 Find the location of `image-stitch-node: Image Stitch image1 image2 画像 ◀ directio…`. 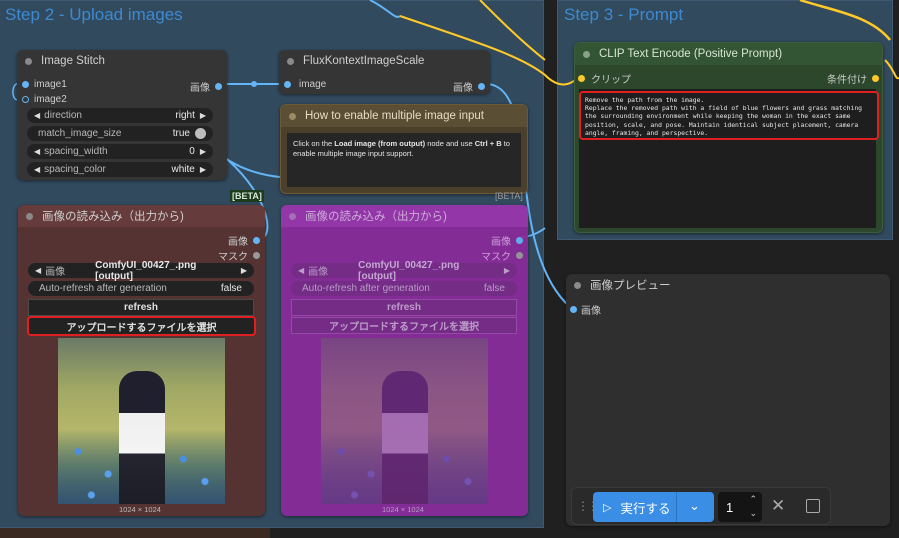

image-stitch-node: Image Stitch image1 image2 画像 ◀ directio… is located at coordinates (122, 115).